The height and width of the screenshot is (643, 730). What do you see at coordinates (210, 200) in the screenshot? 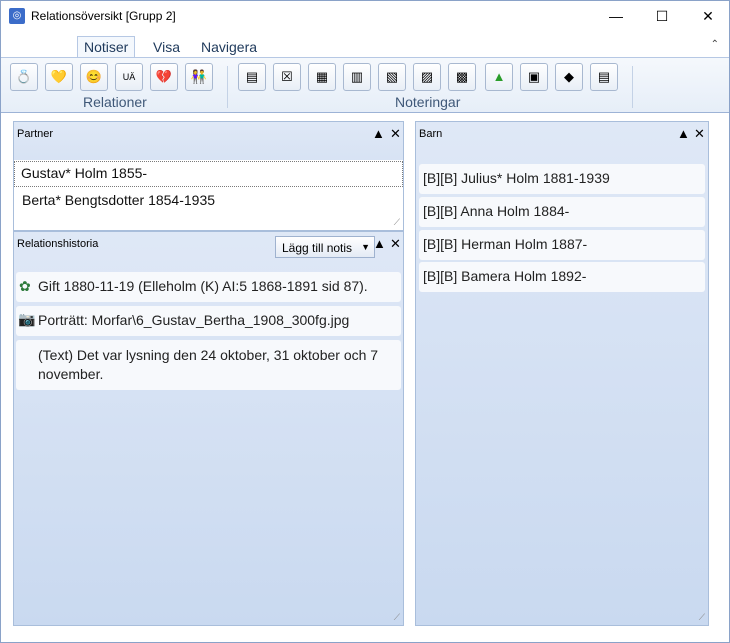
I see `partner-row: Berta* Bengtsdotter 1854-1935` at bounding box center [210, 200].